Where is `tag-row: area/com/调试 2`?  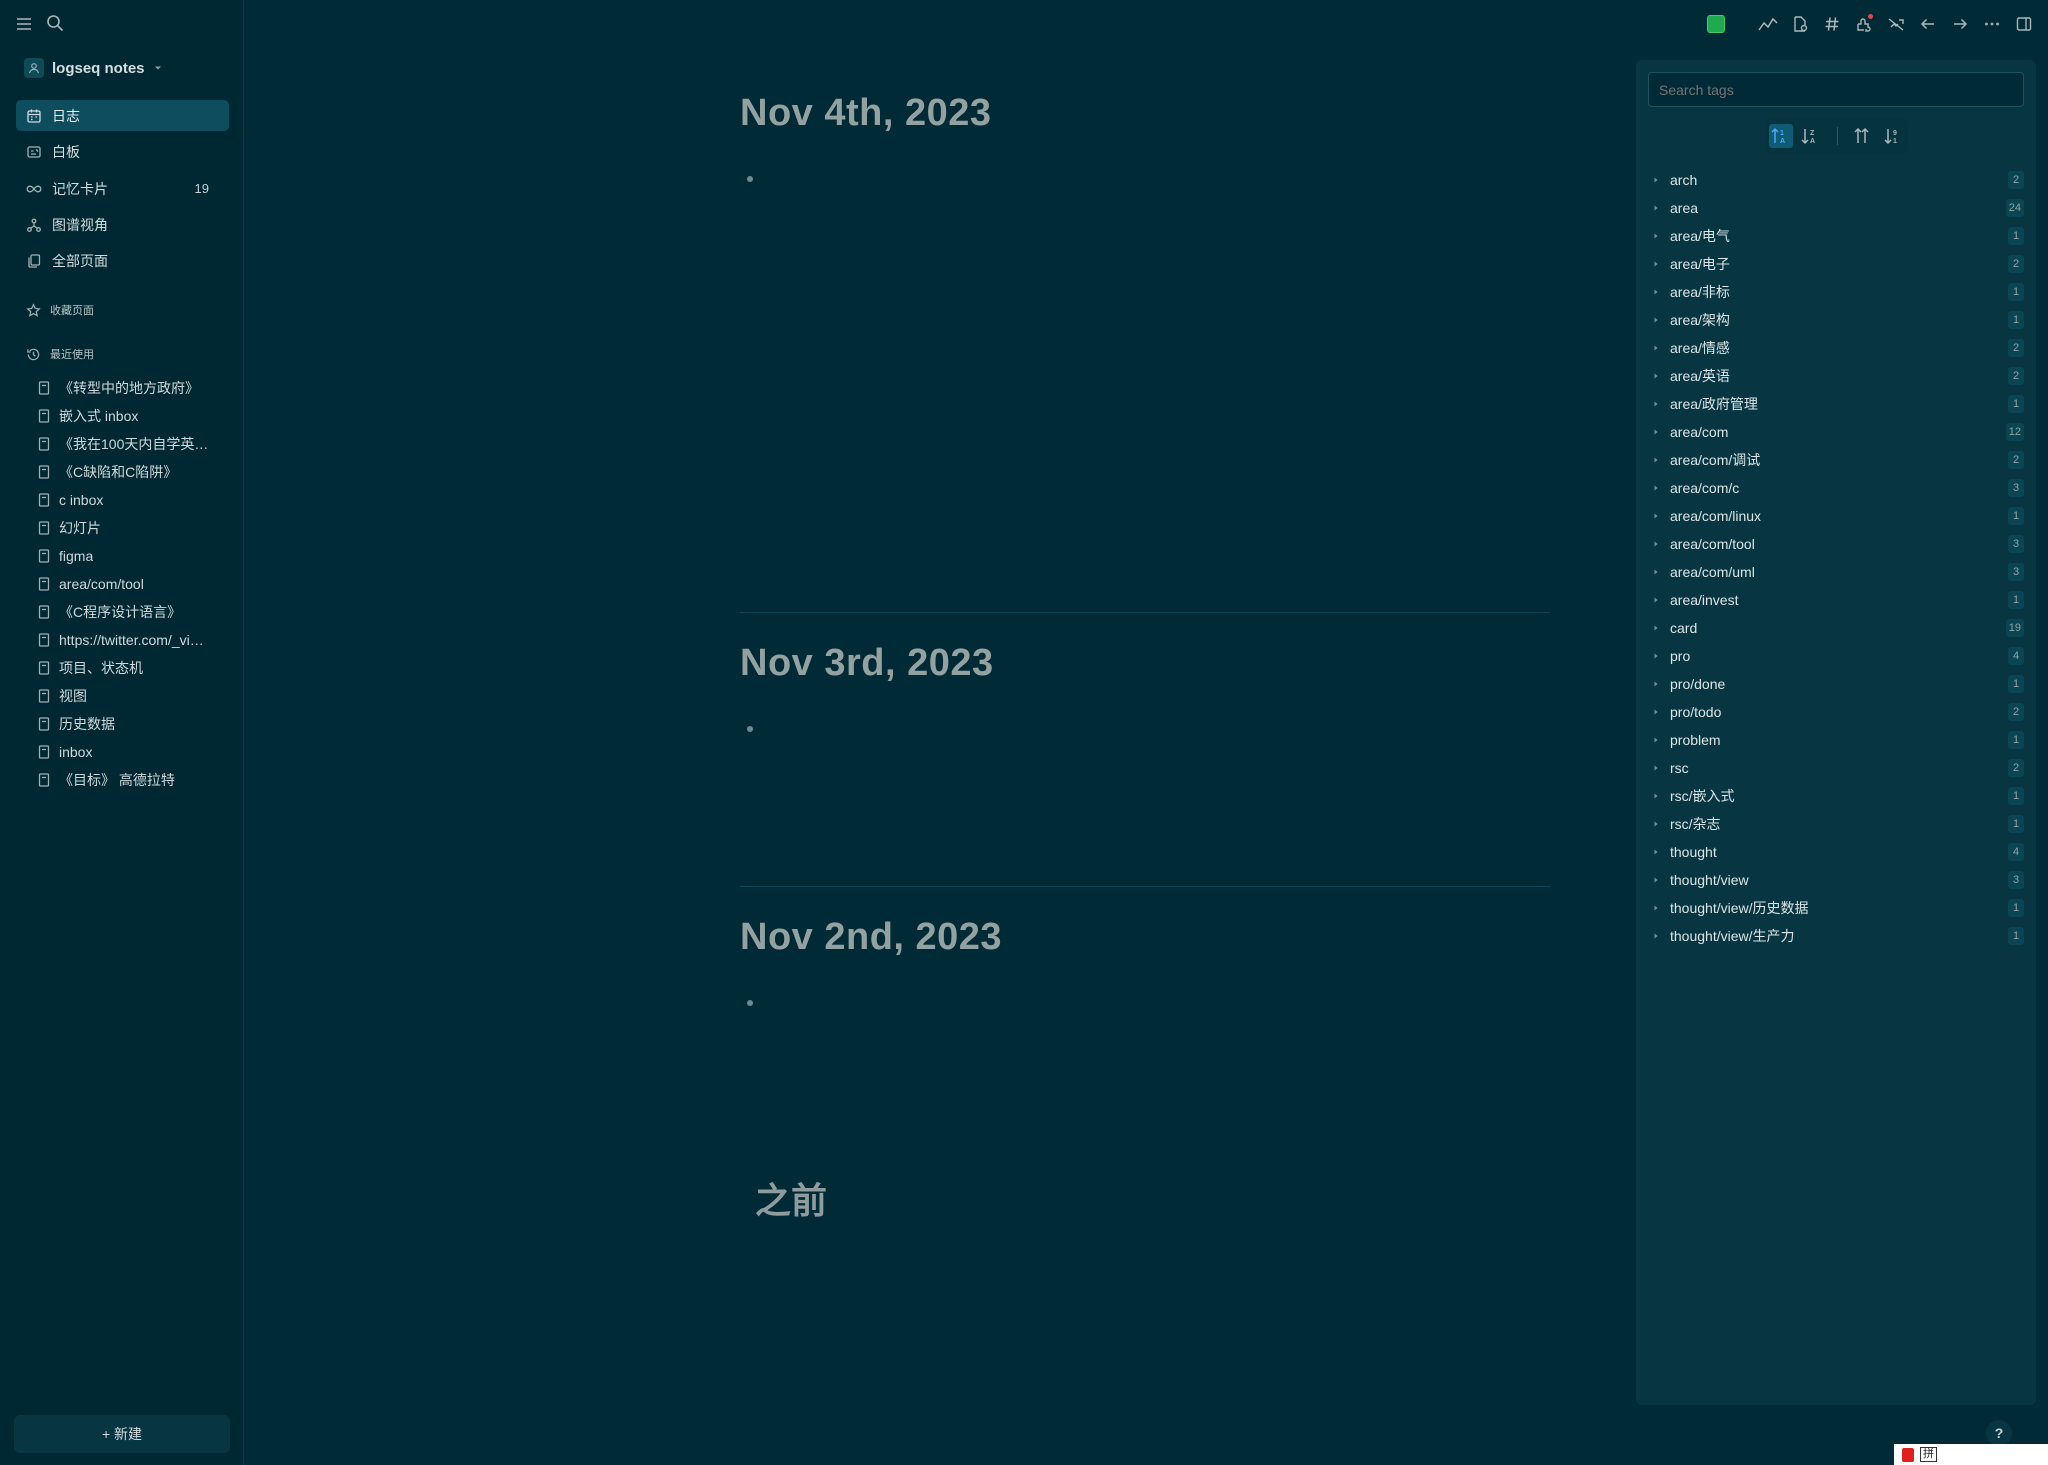 tag-row: area/com/调试 2 is located at coordinates (1836, 460).